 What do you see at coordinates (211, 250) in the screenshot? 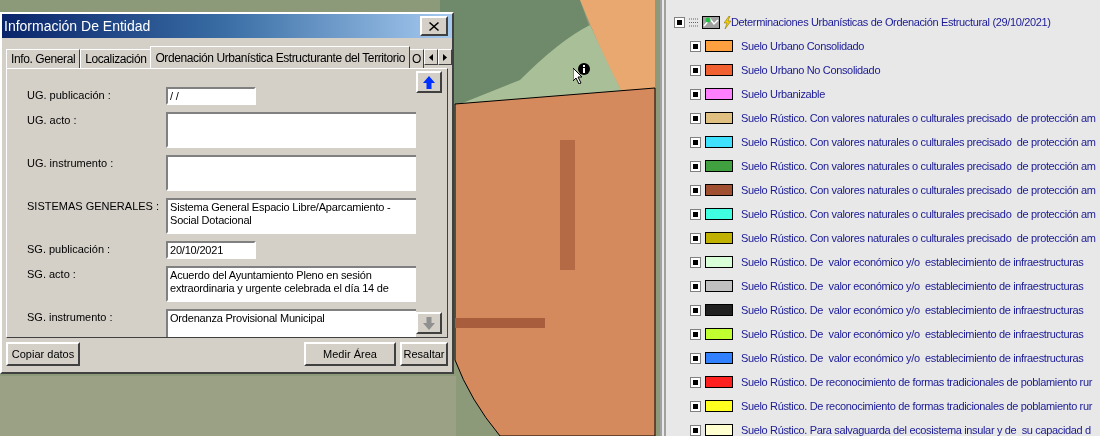
I see `input-field: 20/10/2021` at bounding box center [211, 250].